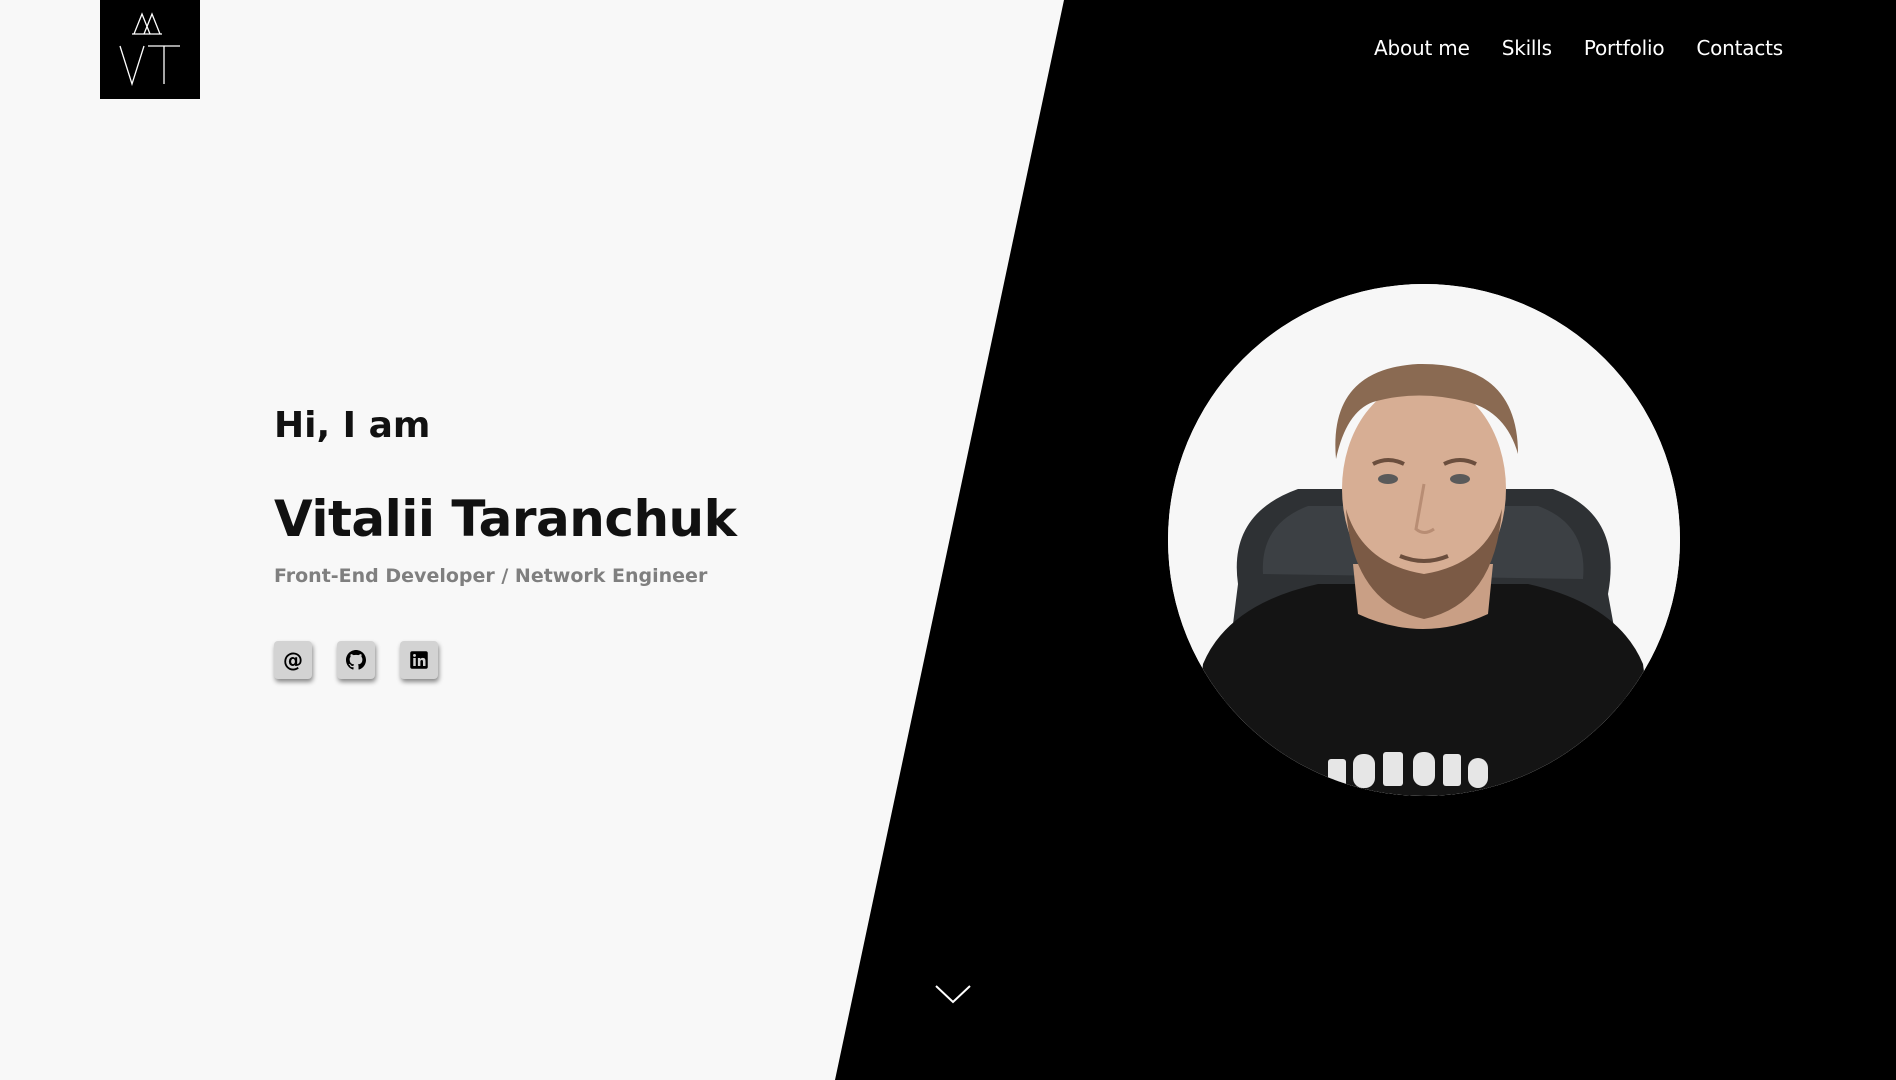 This screenshot has height=1080, width=1896. I want to click on profile-photo-illustration, so click(1424, 540).